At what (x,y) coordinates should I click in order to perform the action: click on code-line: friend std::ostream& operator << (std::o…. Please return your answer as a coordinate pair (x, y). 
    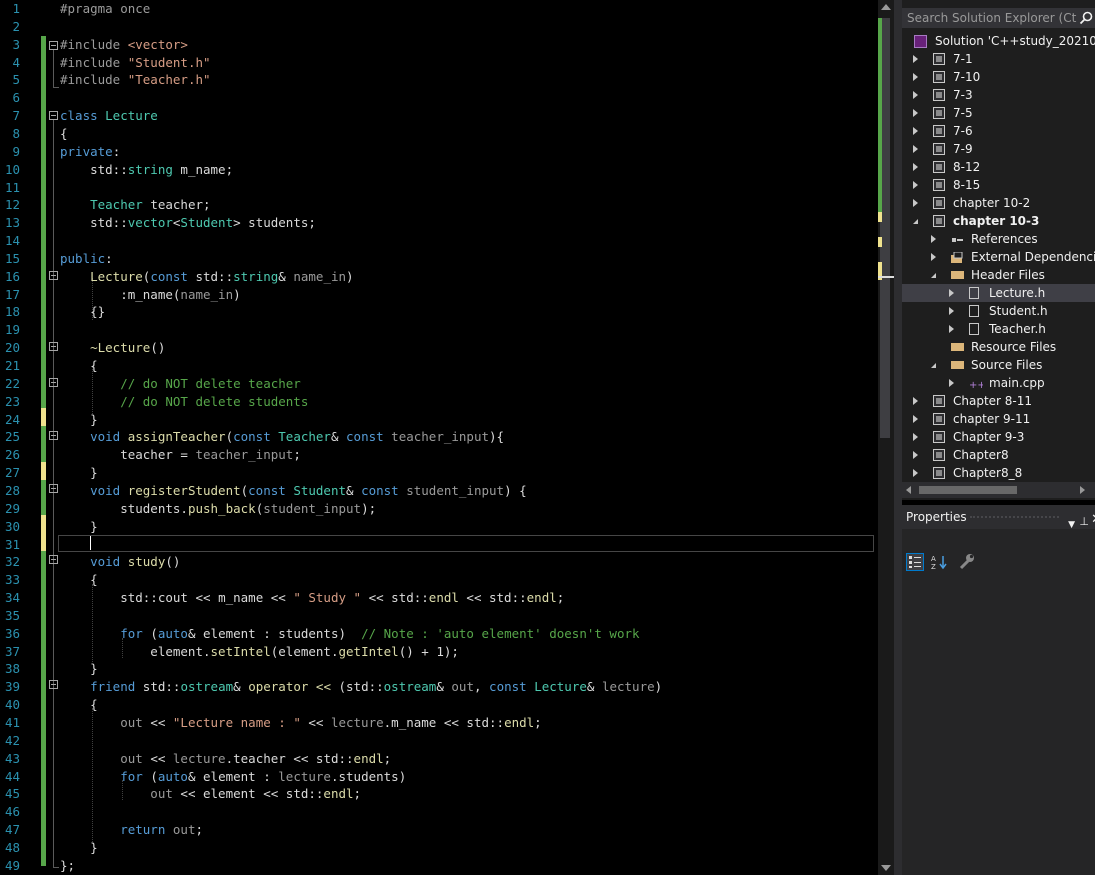
    Looking at the image, I should click on (361, 687).